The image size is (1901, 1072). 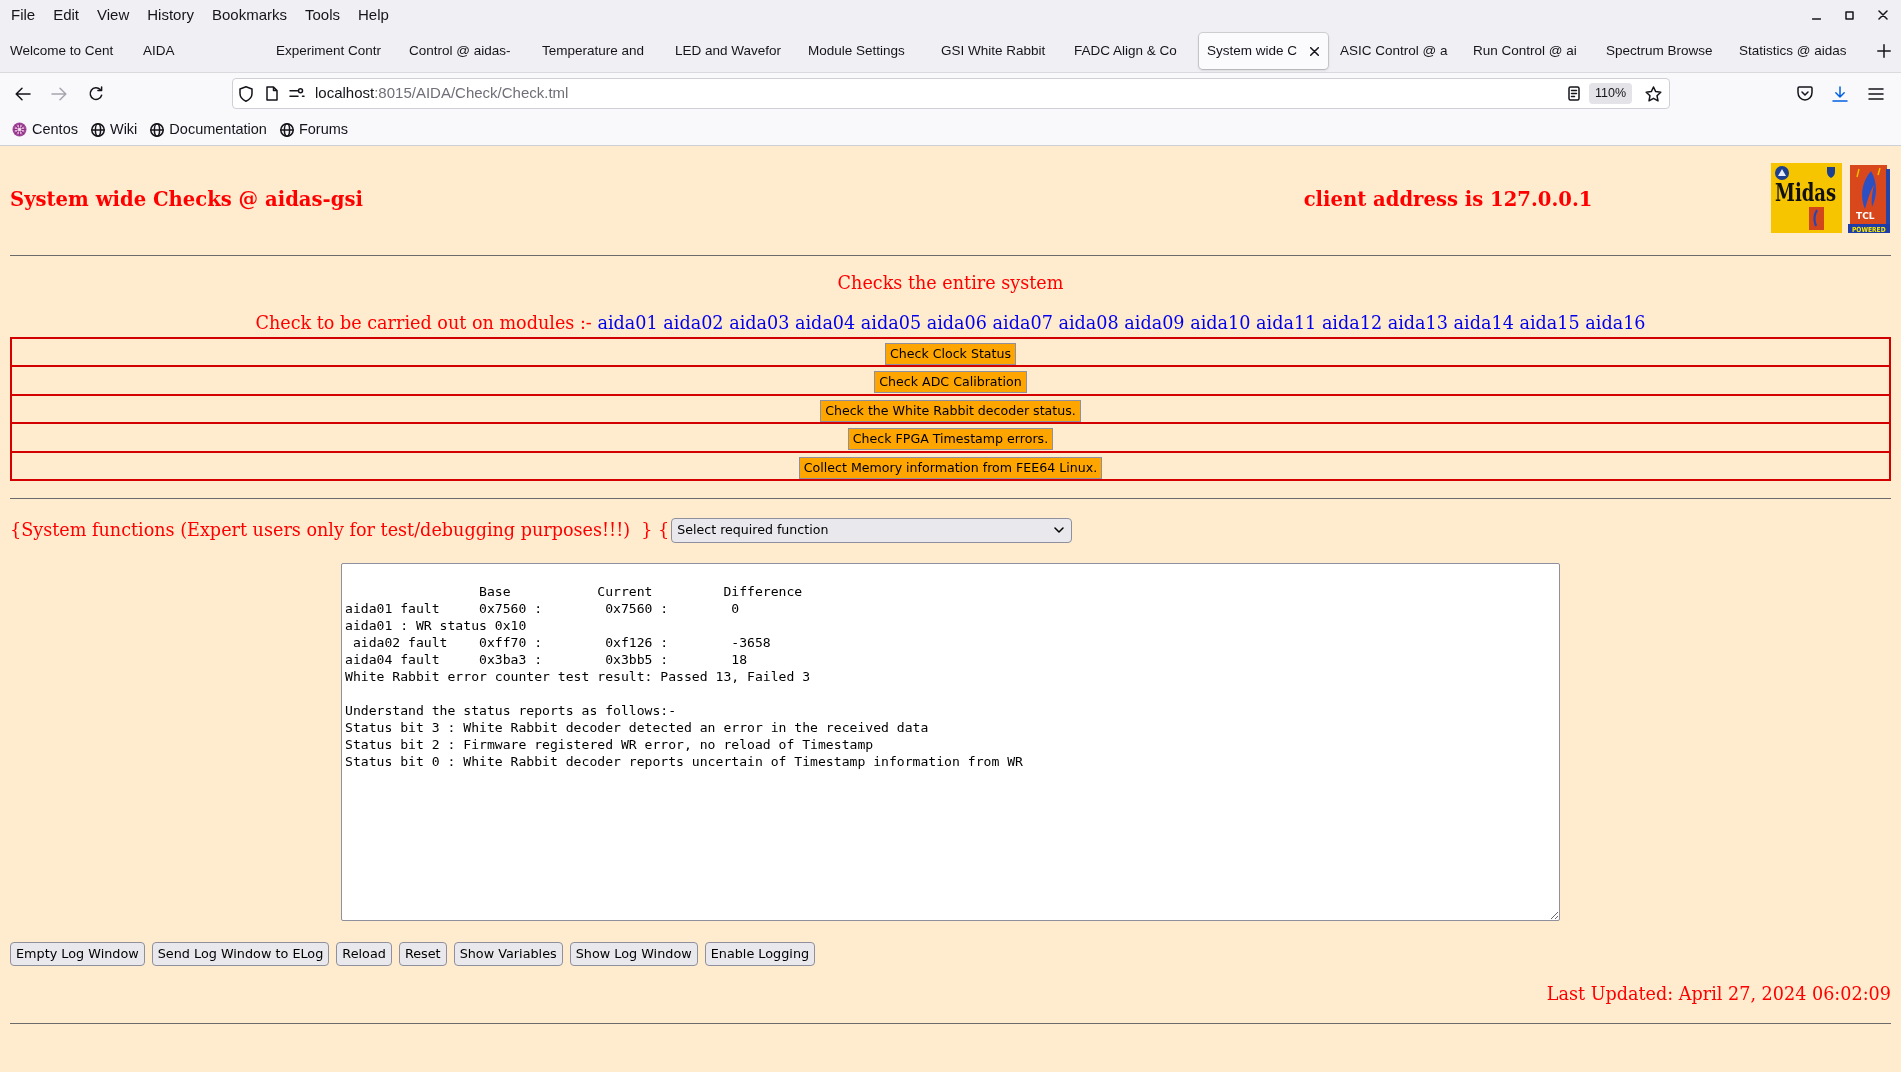 I want to click on menu-item: File, so click(x=23, y=15).